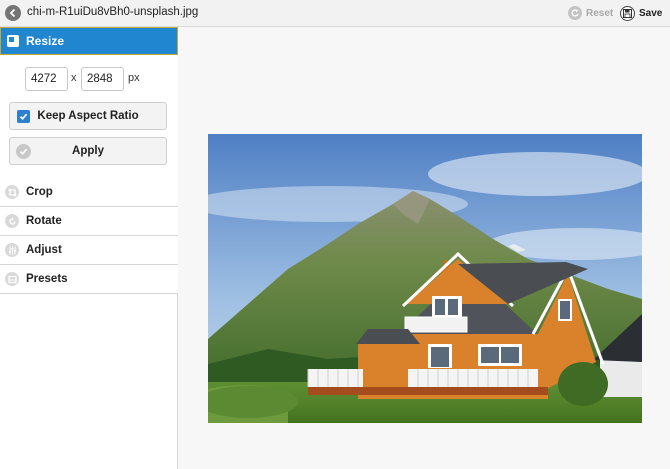 The height and width of the screenshot is (469, 670). Describe the element at coordinates (575, 13) in the screenshot. I see `reset-icon` at that location.